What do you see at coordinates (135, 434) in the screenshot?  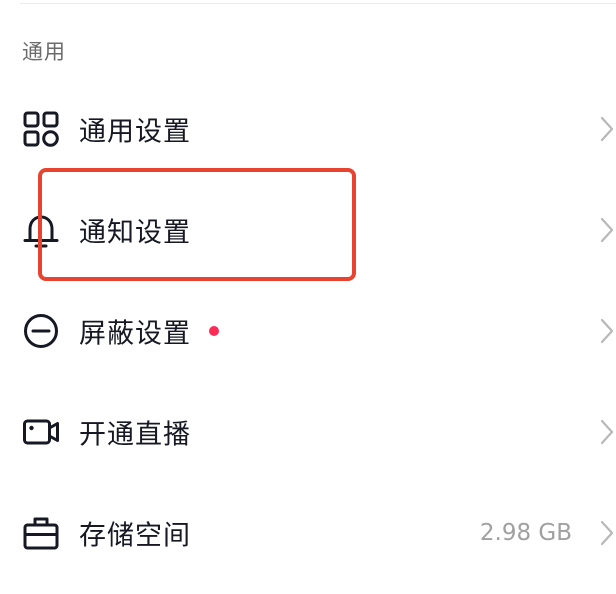 I see `menu-item-label: 开通直播` at bounding box center [135, 434].